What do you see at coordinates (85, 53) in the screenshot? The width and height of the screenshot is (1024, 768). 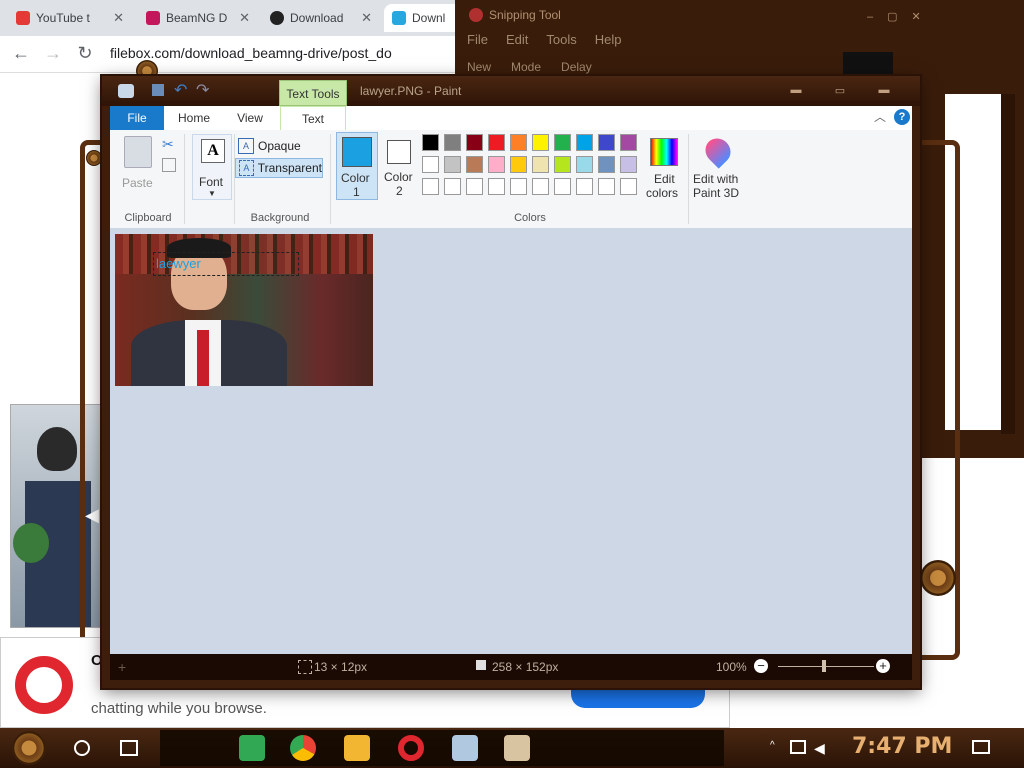 I see `reload-icon: ↻` at bounding box center [85, 53].